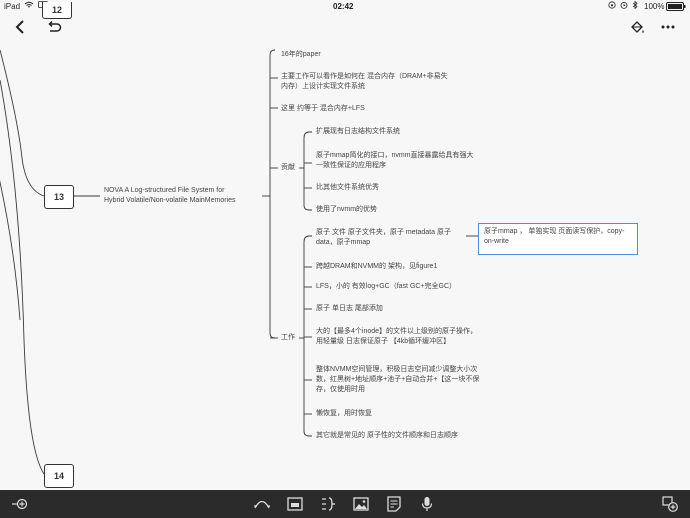 Image resolution: width=690 pixels, height=518 pixels. I want to click on work-item: LFS，小的 有效log+GC（fast GC+完全GC）, so click(386, 287).